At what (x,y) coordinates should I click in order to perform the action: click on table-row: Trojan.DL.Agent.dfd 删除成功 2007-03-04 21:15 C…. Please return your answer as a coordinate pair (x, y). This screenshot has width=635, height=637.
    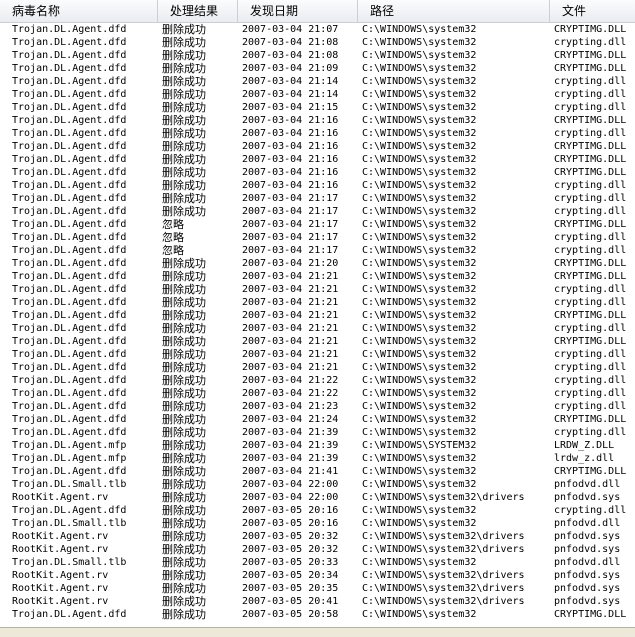
    Looking at the image, I should click on (317, 107).